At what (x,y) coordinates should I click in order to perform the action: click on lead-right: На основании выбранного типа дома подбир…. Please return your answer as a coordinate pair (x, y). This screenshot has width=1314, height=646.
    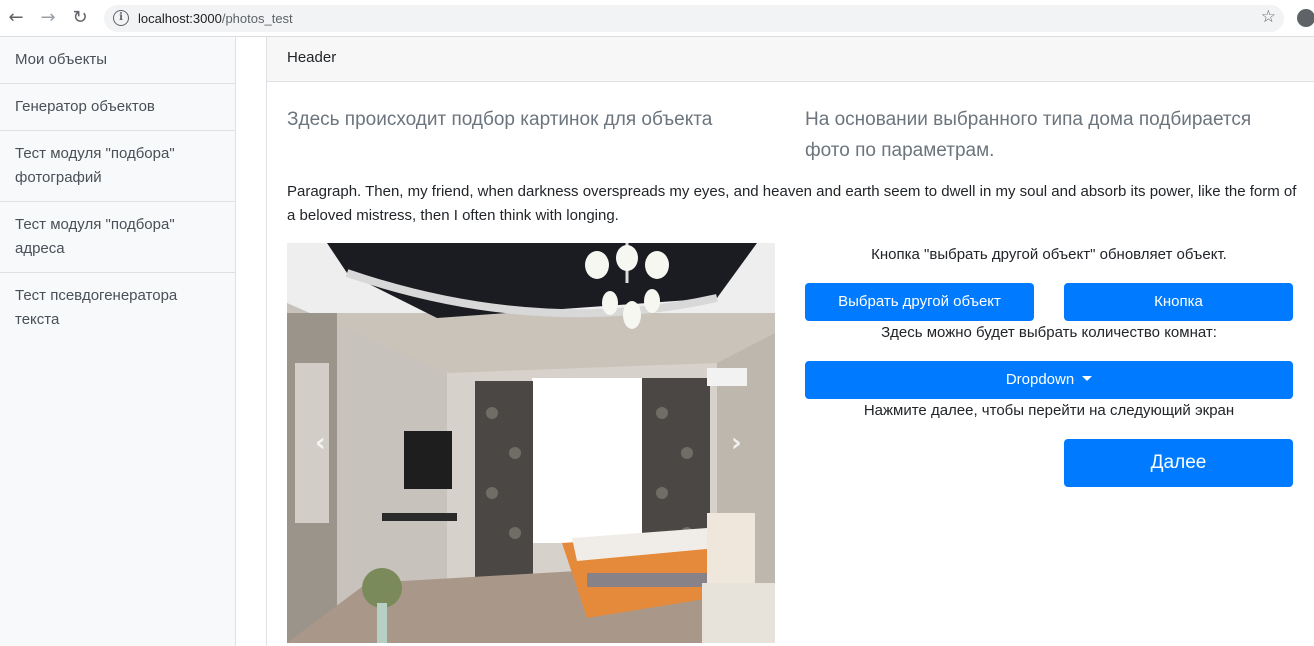
    Looking at the image, I should click on (1028, 135).